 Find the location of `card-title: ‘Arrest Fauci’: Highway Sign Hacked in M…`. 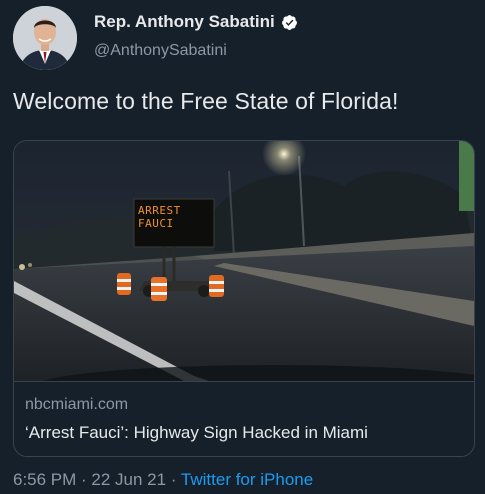

card-title: ‘Arrest Fauci’: Highway Sign Hacked in M… is located at coordinates (196, 432).